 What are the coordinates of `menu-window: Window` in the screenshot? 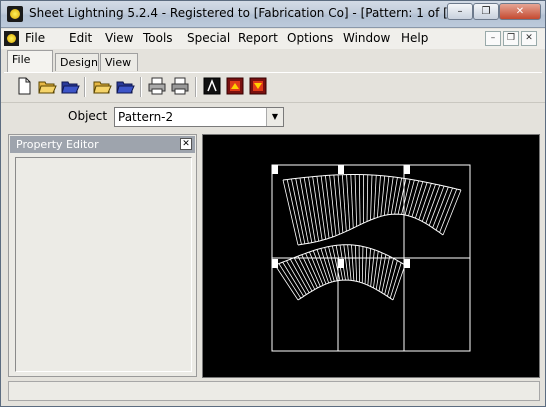 It's located at (366, 38).